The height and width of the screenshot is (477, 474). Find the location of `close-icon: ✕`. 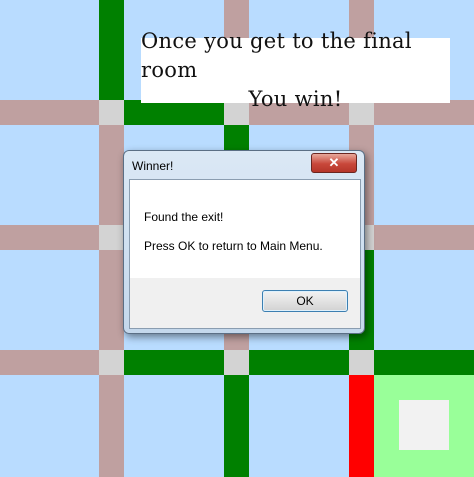

close-icon: ✕ is located at coordinates (334, 163).